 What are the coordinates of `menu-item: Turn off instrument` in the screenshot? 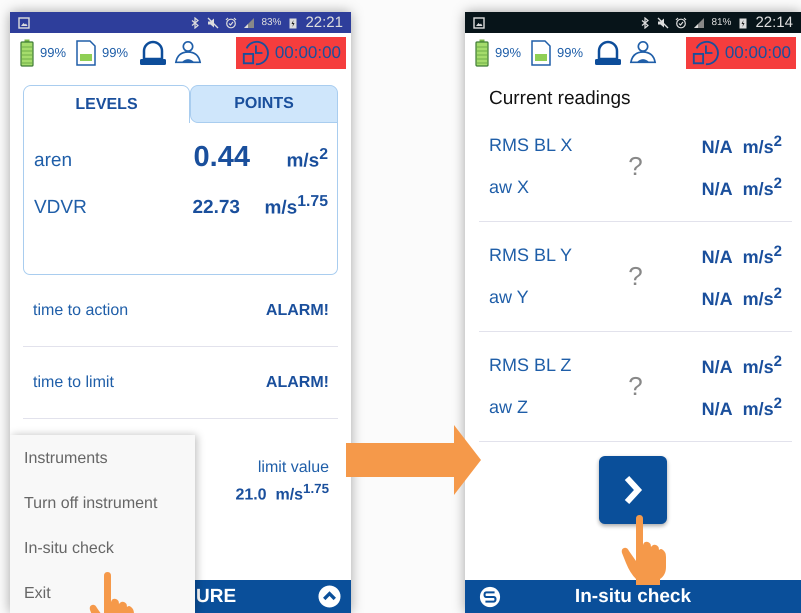 It's located at (102, 514).